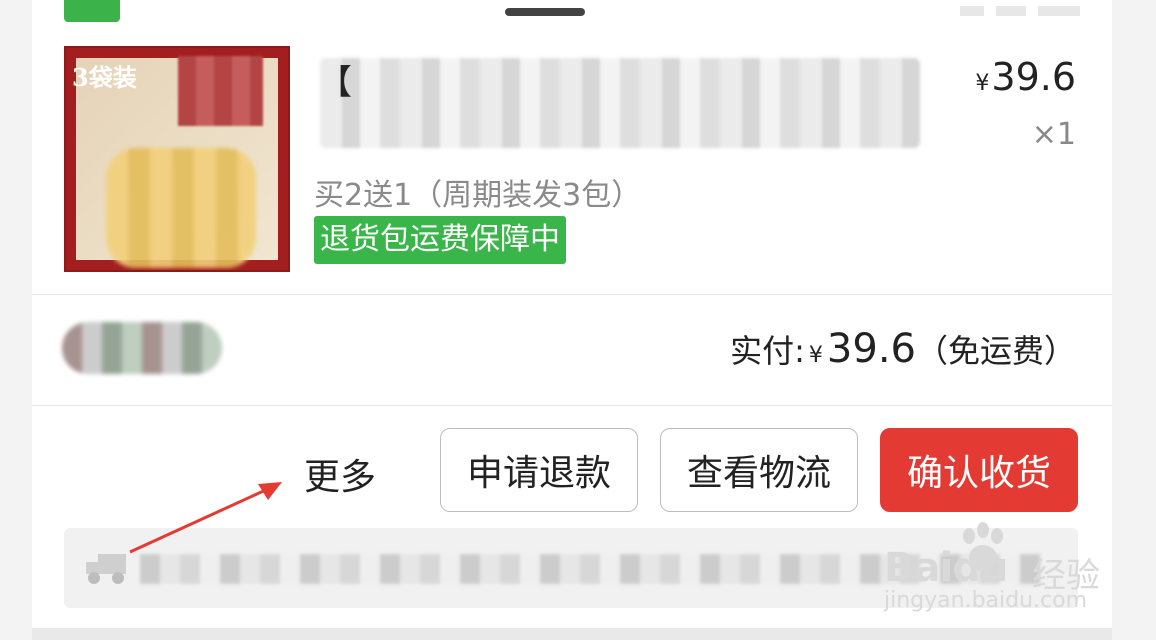 This screenshot has width=1156, height=640. Describe the element at coordinates (92, 11) in the screenshot. I see `status-strip` at that location.